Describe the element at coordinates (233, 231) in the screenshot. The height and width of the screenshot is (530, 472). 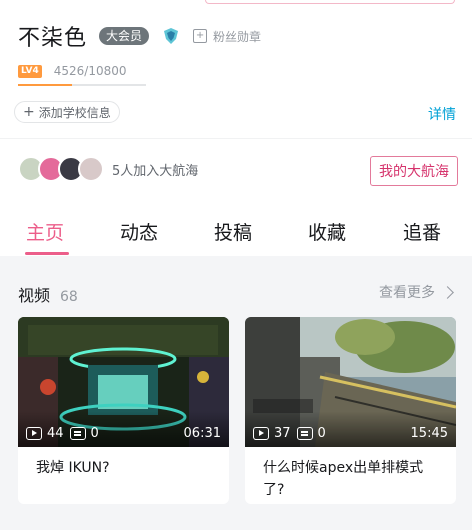
I see `tab-submissions: 投稿` at that location.